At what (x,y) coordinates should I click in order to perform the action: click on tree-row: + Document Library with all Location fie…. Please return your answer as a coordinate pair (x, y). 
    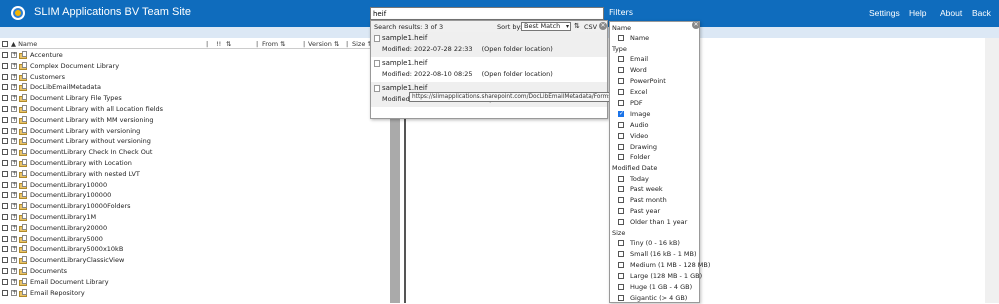
    Looking at the image, I should click on (194, 109).